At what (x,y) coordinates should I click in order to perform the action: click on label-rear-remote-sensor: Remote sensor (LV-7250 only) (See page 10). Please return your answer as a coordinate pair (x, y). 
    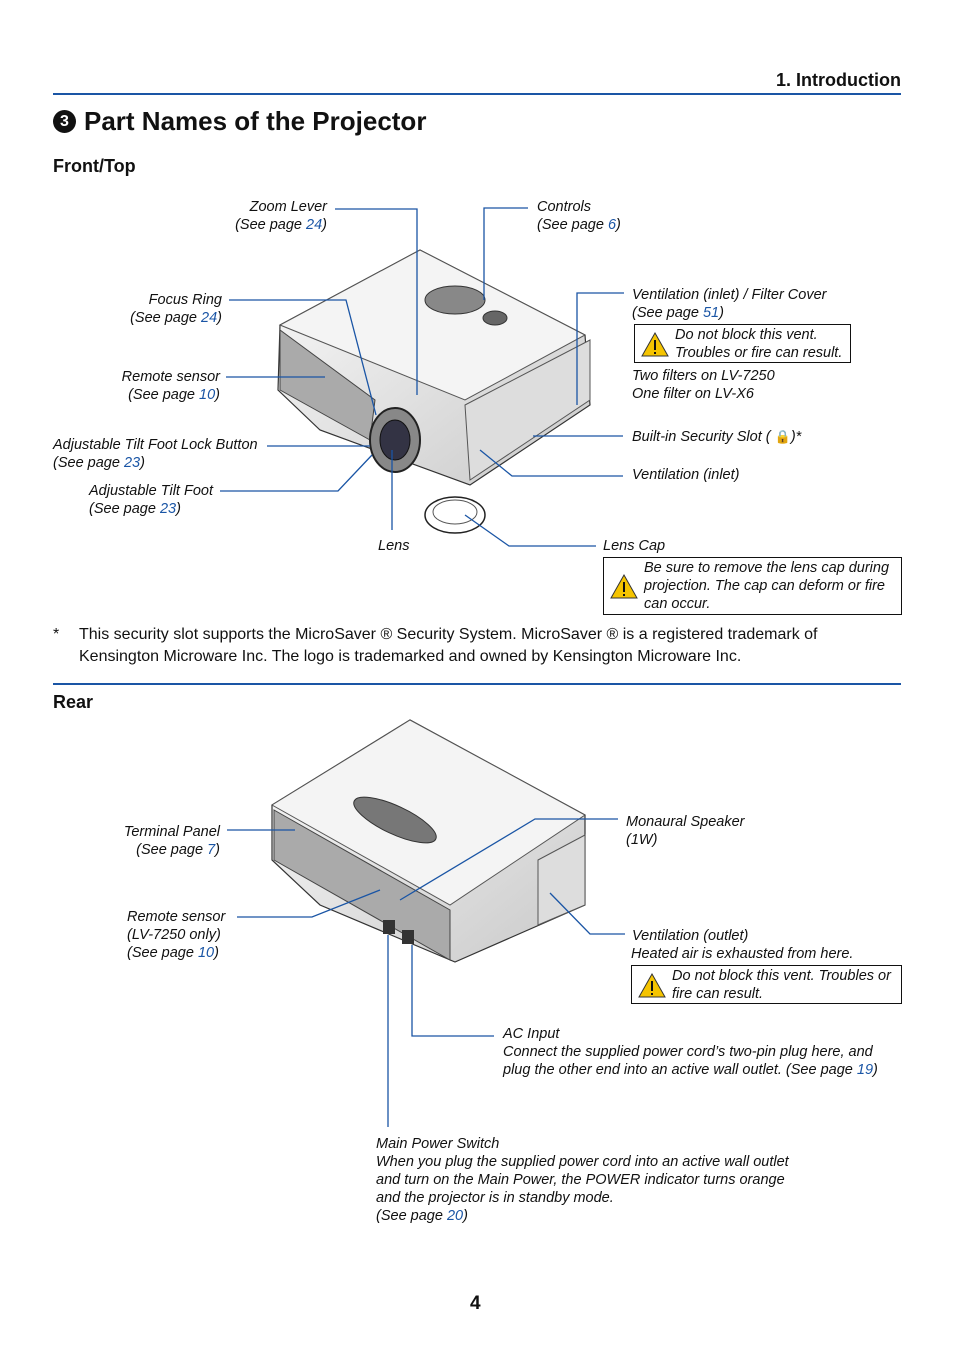
    Looking at the image, I should click on (176, 935).